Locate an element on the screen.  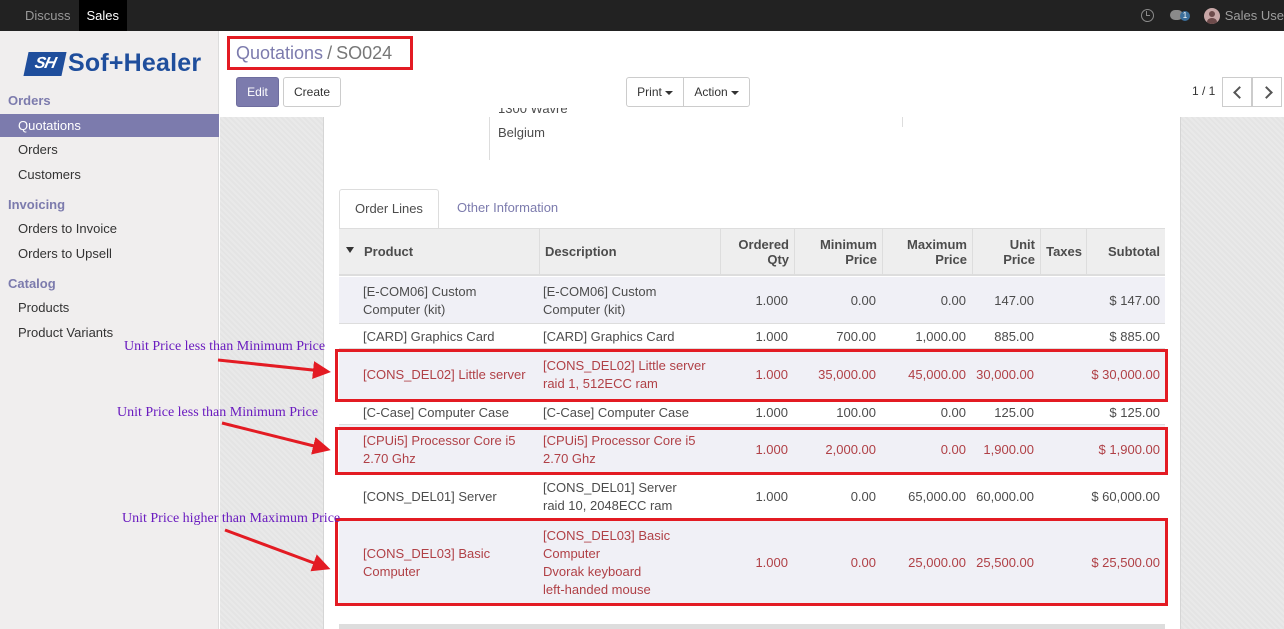
systray: 1 Sales Use is located at coordinates (1212, 15).